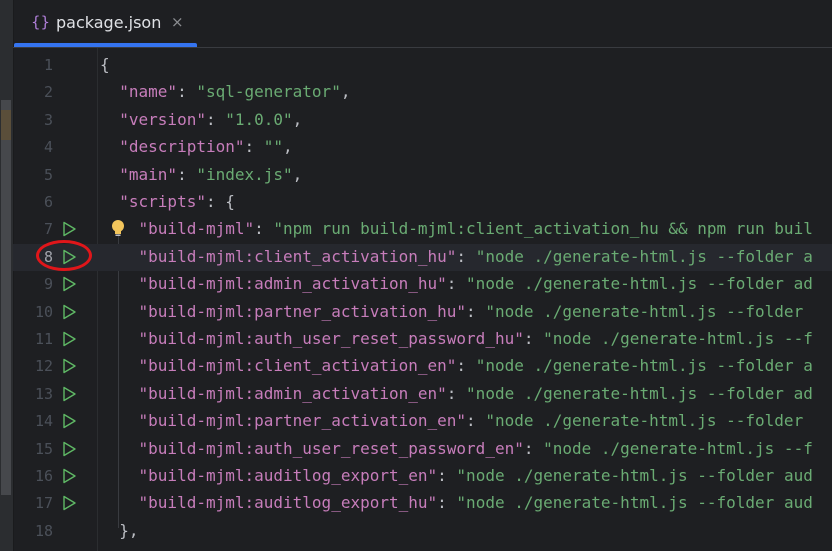  What do you see at coordinates (43, 311) in the screenshot?
I see `line-number: 10` at bounding box center [43, 311].